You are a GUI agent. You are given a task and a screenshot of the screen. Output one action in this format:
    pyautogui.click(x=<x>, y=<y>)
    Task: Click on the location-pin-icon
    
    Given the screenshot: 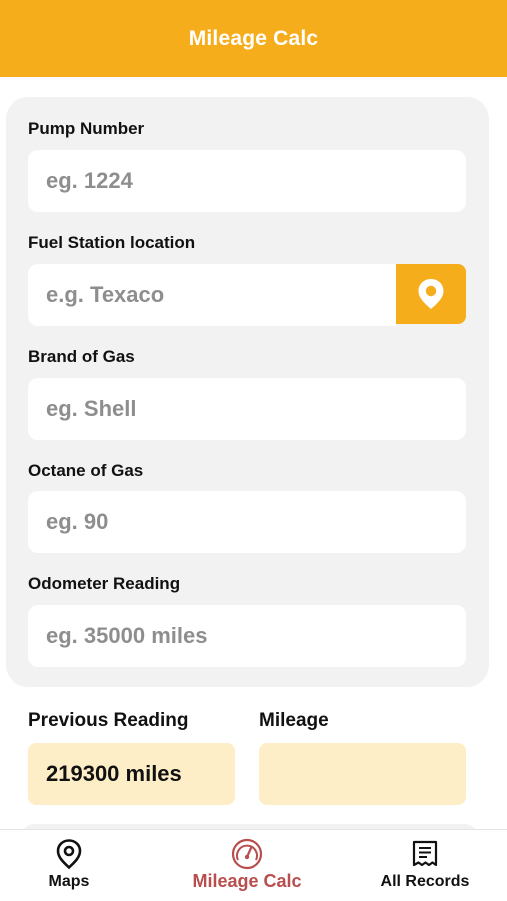 What is the action you would take?
    pyautogui.click(x=431, y=294)
    